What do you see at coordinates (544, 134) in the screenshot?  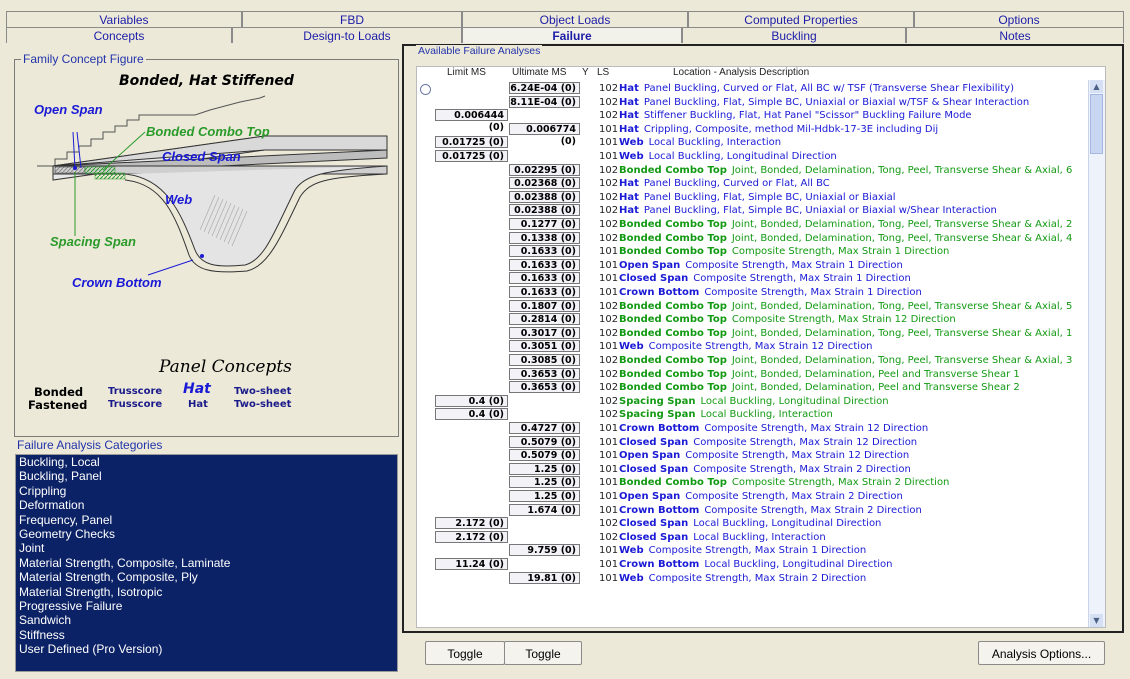 I see `ultimate-ms-cell: 0.006774 (0)` at bounding box center [544, 134].